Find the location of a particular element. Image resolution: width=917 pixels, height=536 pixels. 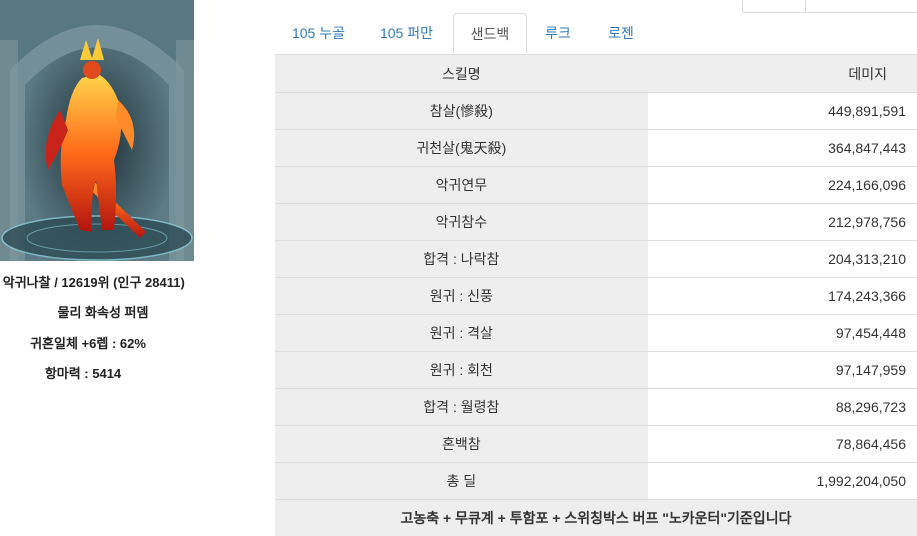

character-summary: 배틀 / 악귀나찰 / 12619위 (인구 28411) is located at coordinates (134, 281).